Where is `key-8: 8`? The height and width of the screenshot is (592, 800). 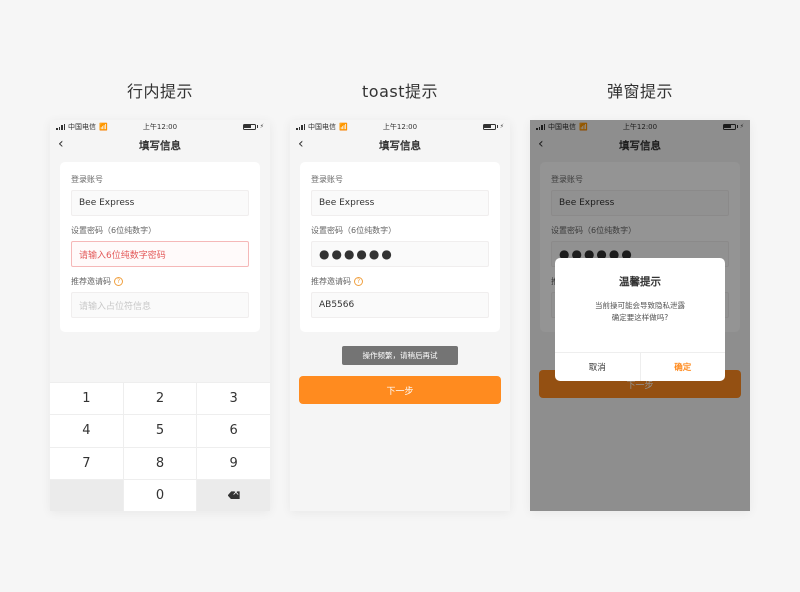 key-8: 8 is located at coordinates (160, 463).